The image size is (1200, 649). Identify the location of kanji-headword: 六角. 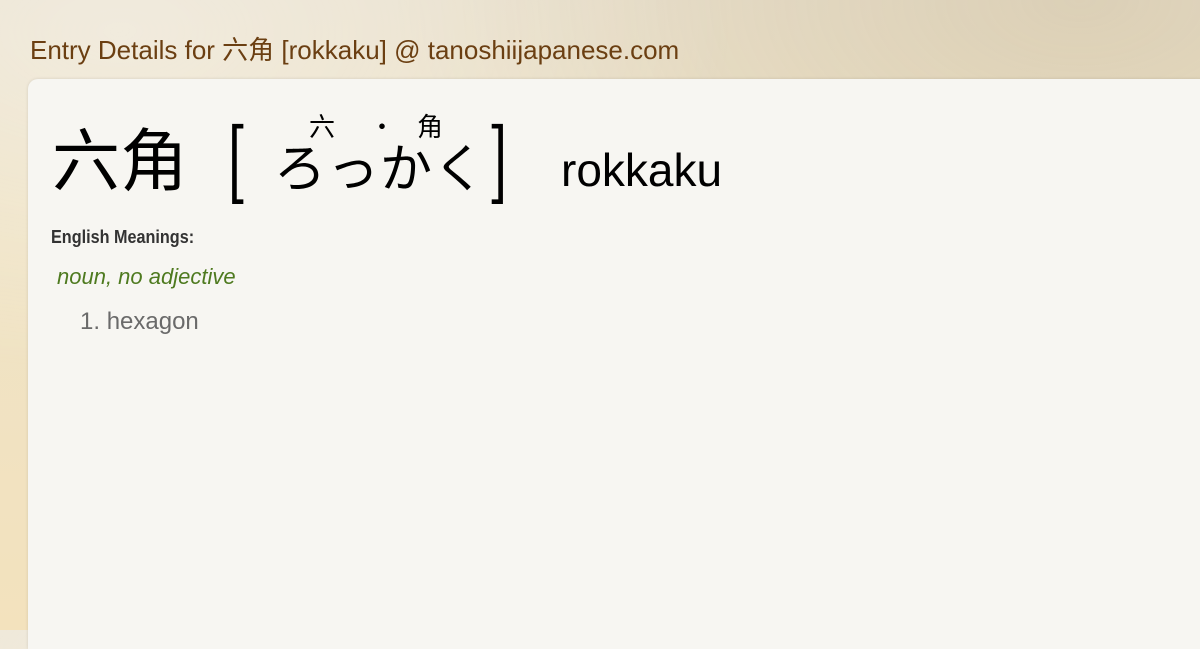
(120, 162).